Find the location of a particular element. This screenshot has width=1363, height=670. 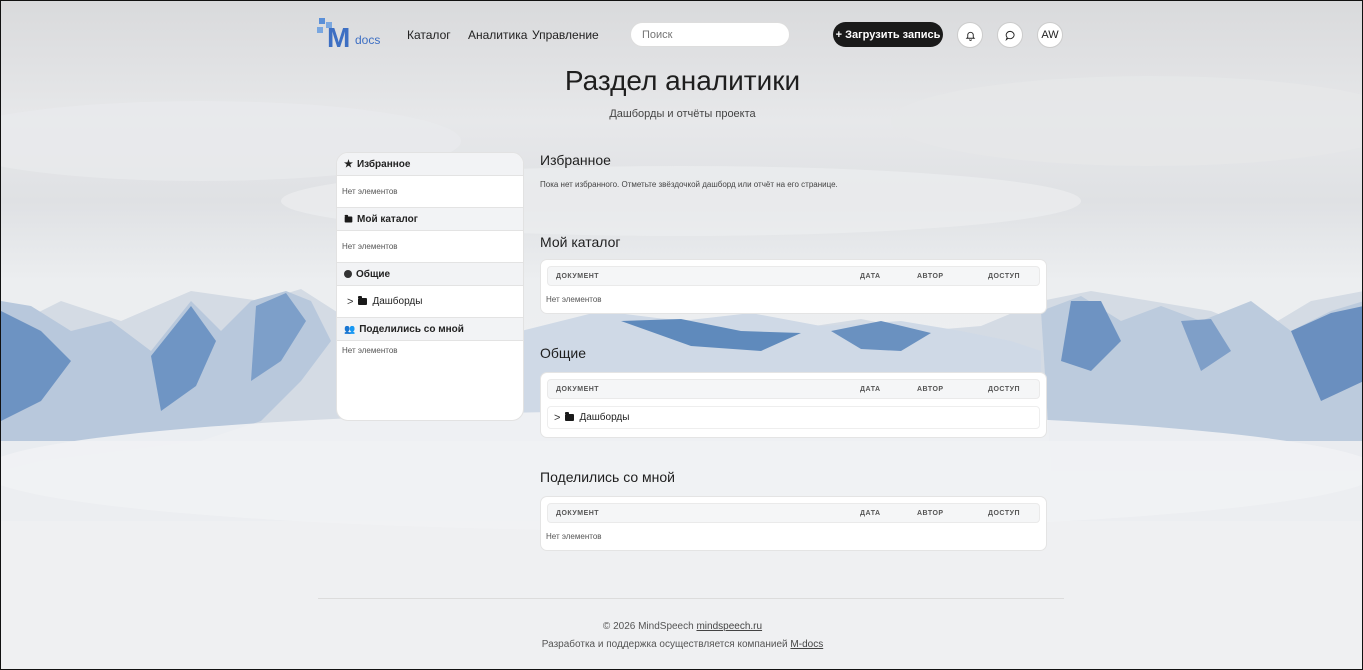

bell-icon is located at coordinates (970, 36).